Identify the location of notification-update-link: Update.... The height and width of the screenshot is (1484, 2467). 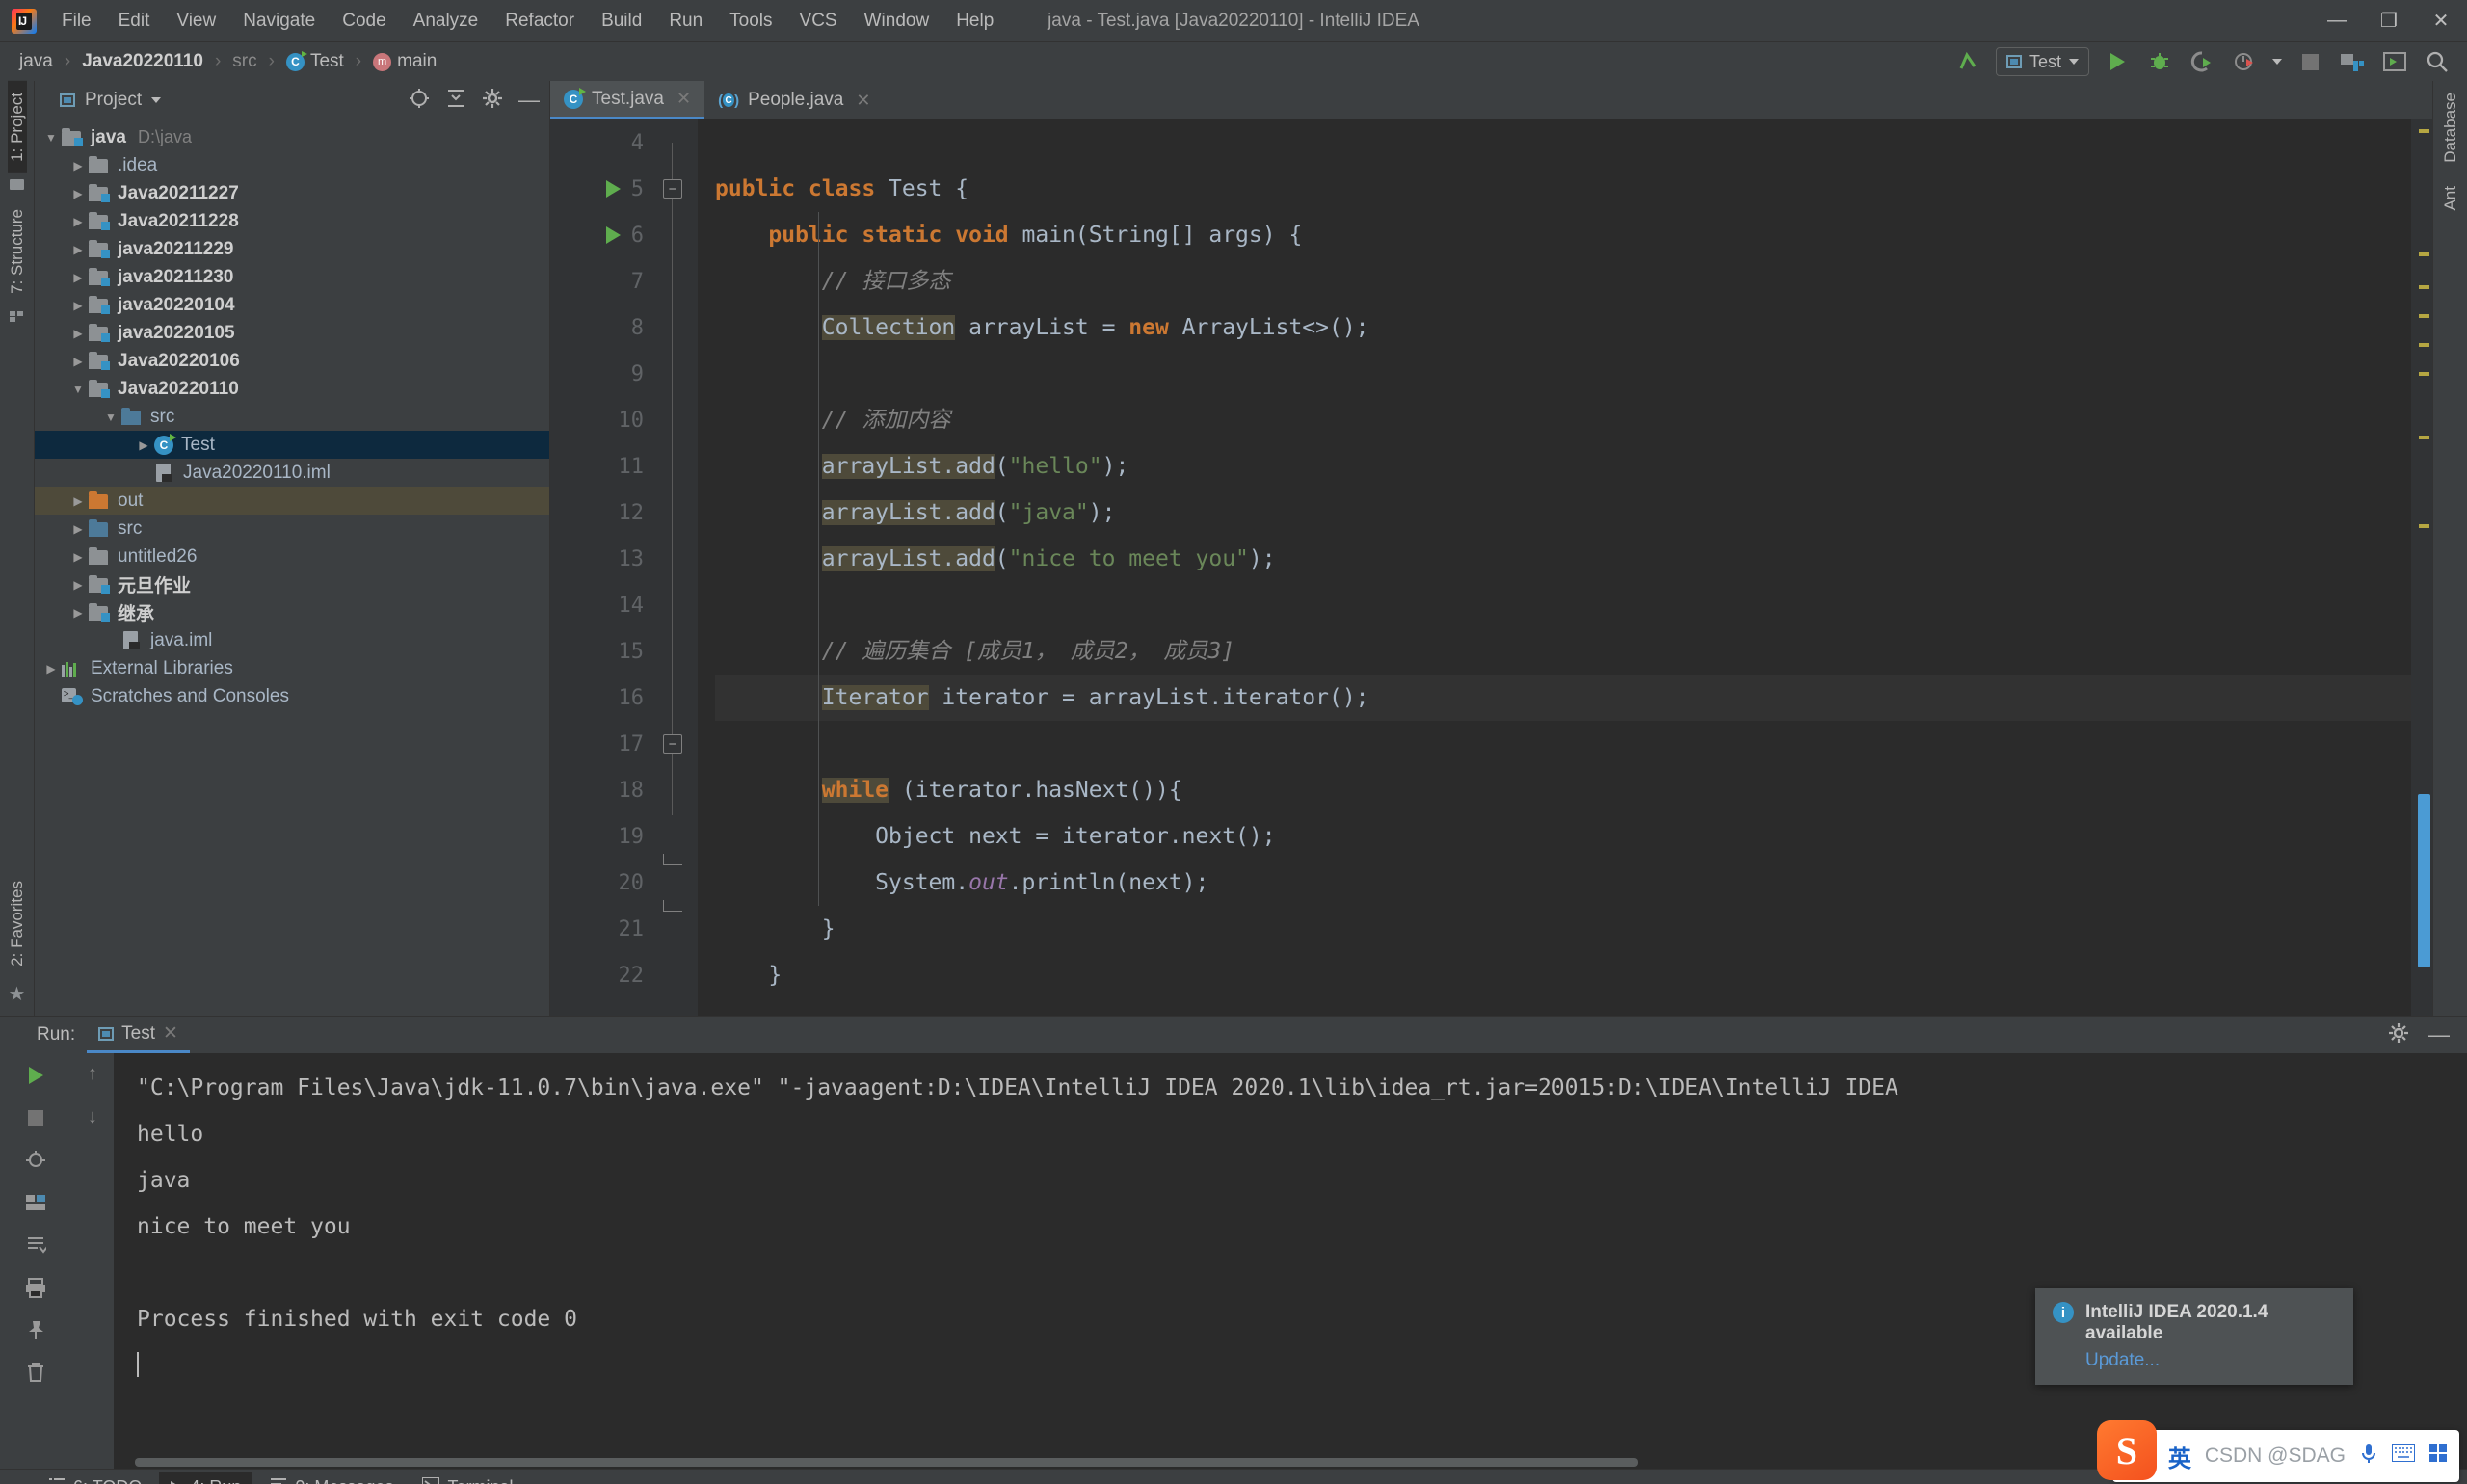
(2210, 1360).